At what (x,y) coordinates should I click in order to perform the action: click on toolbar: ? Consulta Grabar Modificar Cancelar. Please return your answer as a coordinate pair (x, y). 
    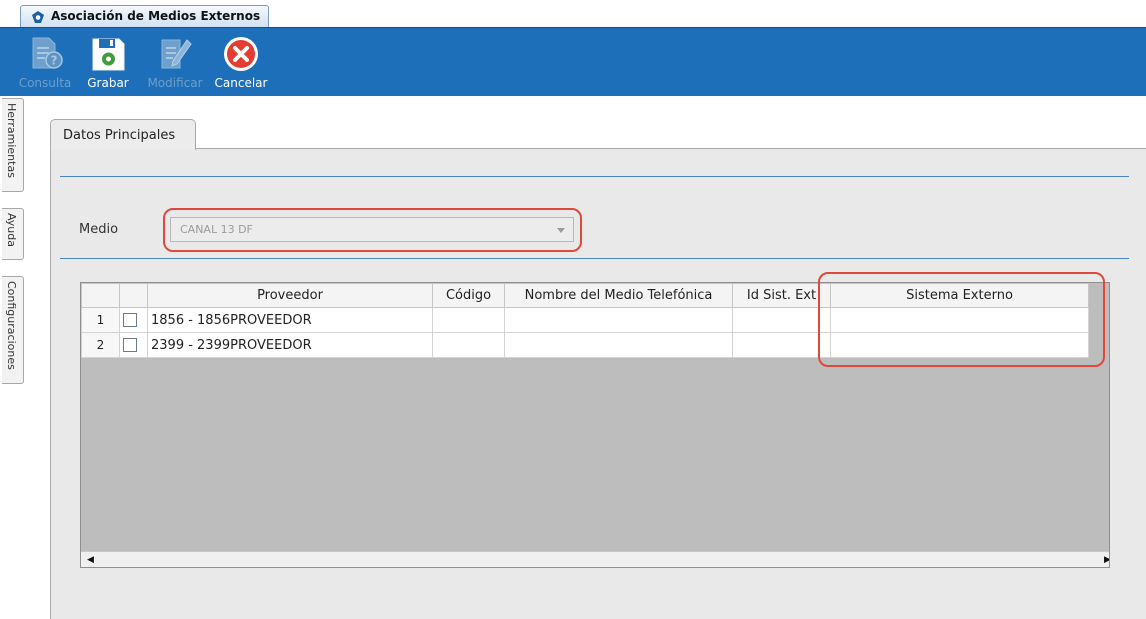
    Looking at the image, I should click on (573, 61).